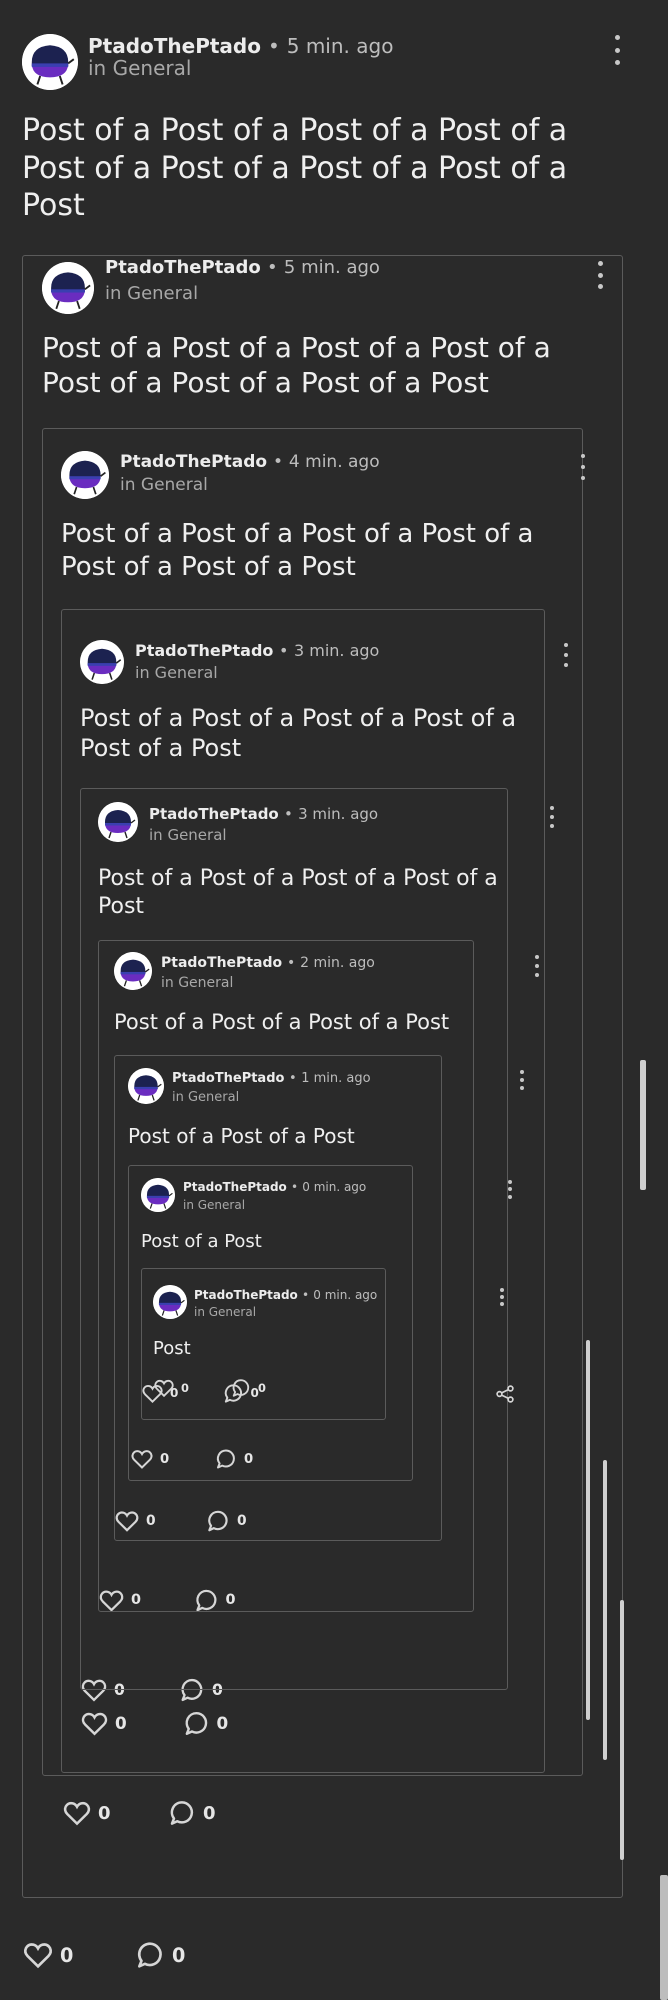 Image resolution: width=668 pixels, height=2000 pixels. Describe the element at coordinates (201, 1241) in the screenshot. I see `post-text: Post of a Post` at that location.